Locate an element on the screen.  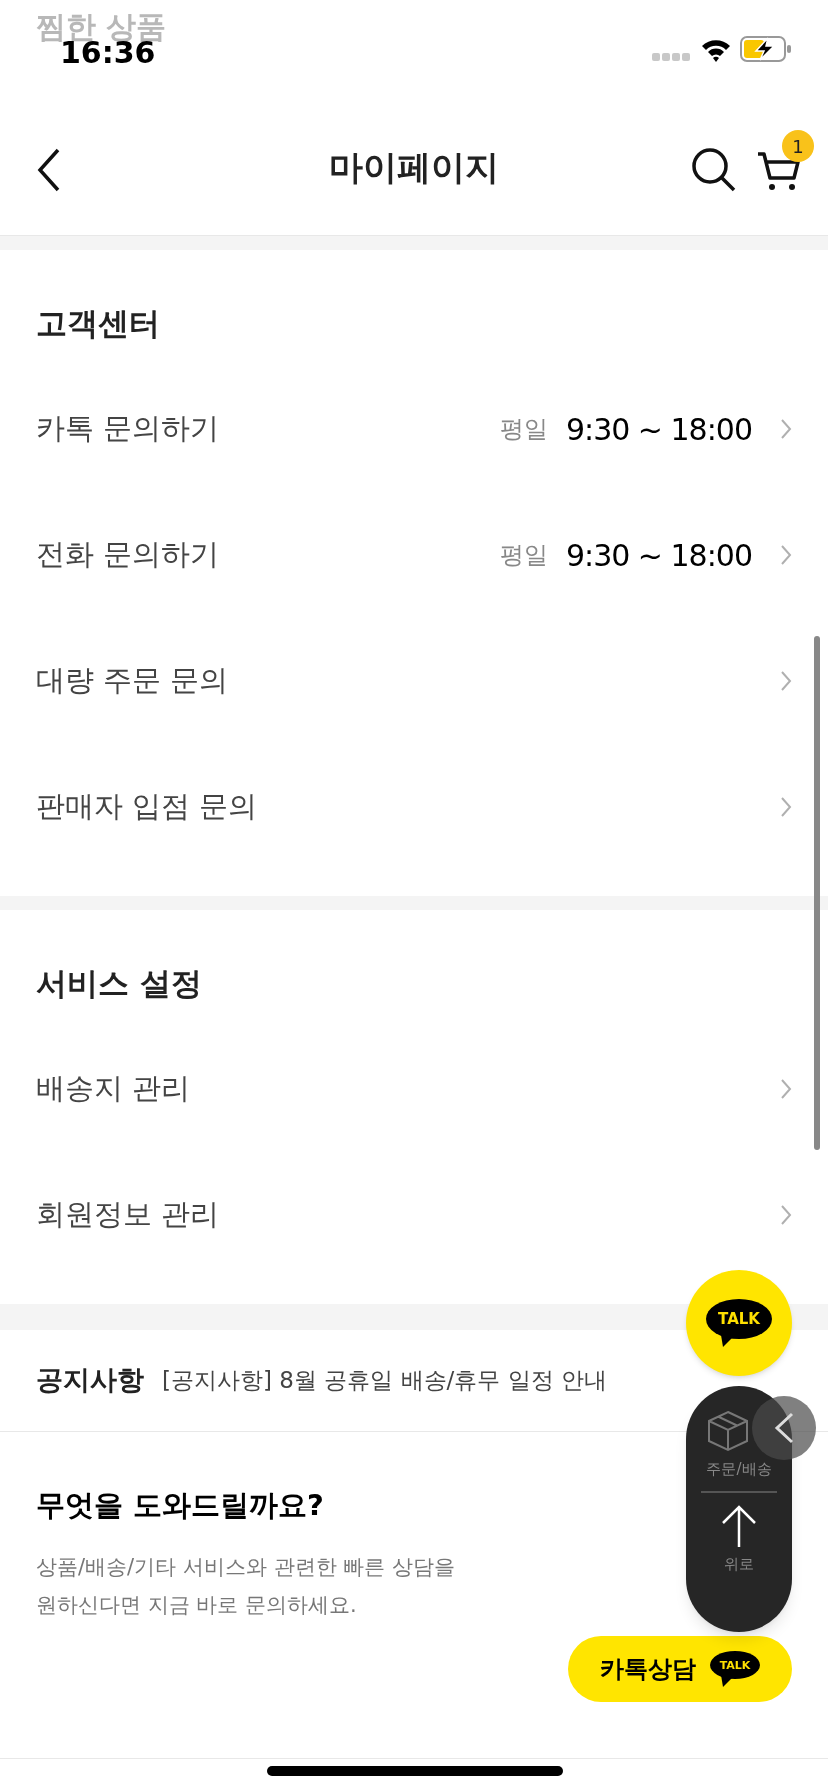
cart-count-badge: 1 is located at coordinates (798, 146).